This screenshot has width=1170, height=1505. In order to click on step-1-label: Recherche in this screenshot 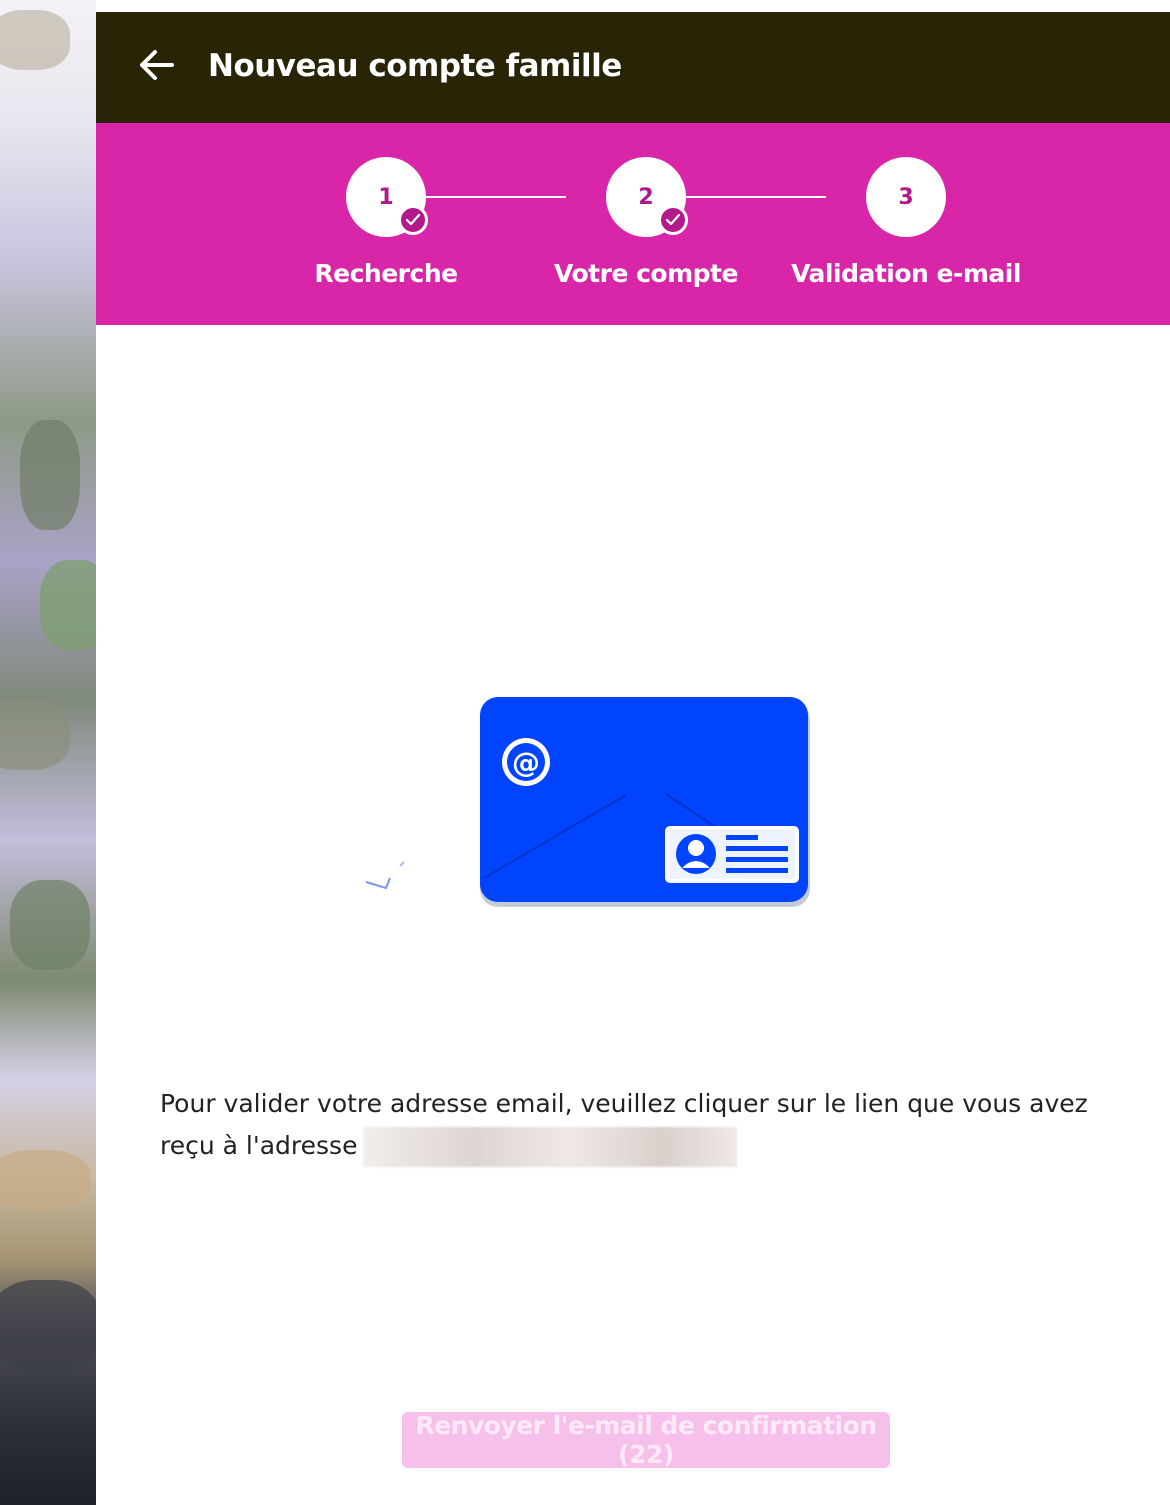, I will do `click(386, 273)`.